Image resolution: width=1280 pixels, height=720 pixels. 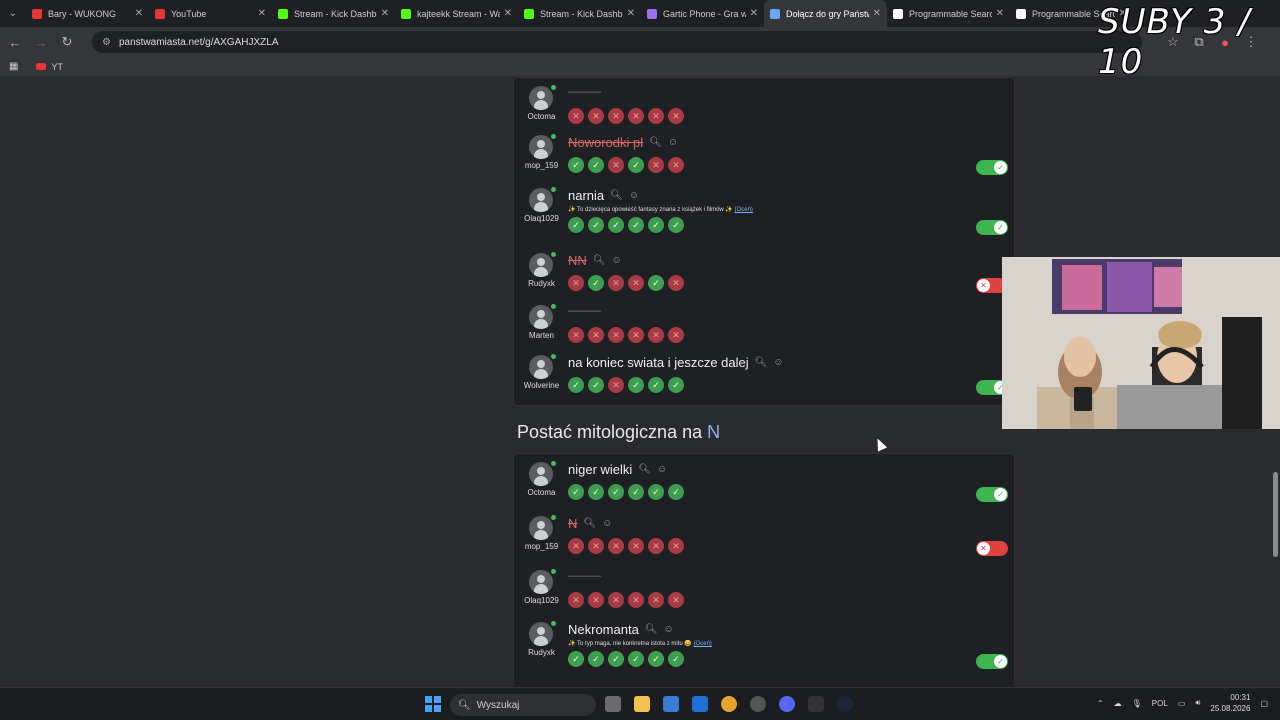 What do you see at coordinates (787, 704) in the screenshot?
I see `discord-icon` at bounding box center [787, 704].